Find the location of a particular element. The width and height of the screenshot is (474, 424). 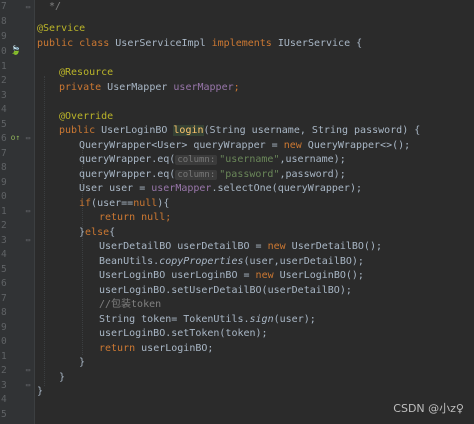

code-line: if(user==null){ is located at coordinates (124, 203).